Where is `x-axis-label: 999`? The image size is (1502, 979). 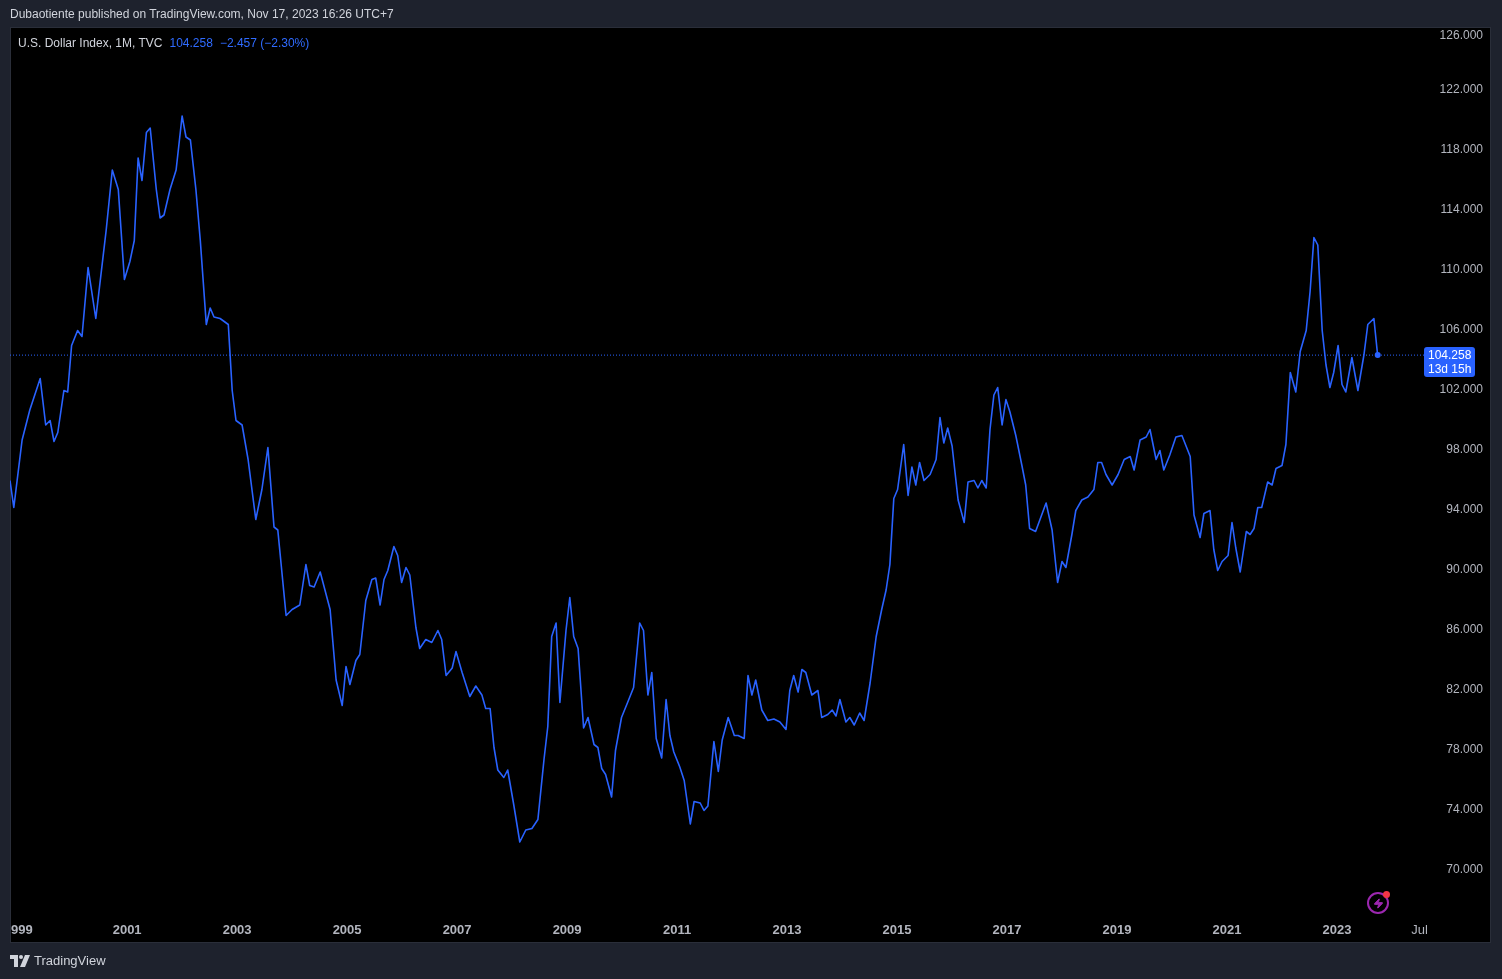 x-axis-label: 999 is located at coordinates (22, 929).